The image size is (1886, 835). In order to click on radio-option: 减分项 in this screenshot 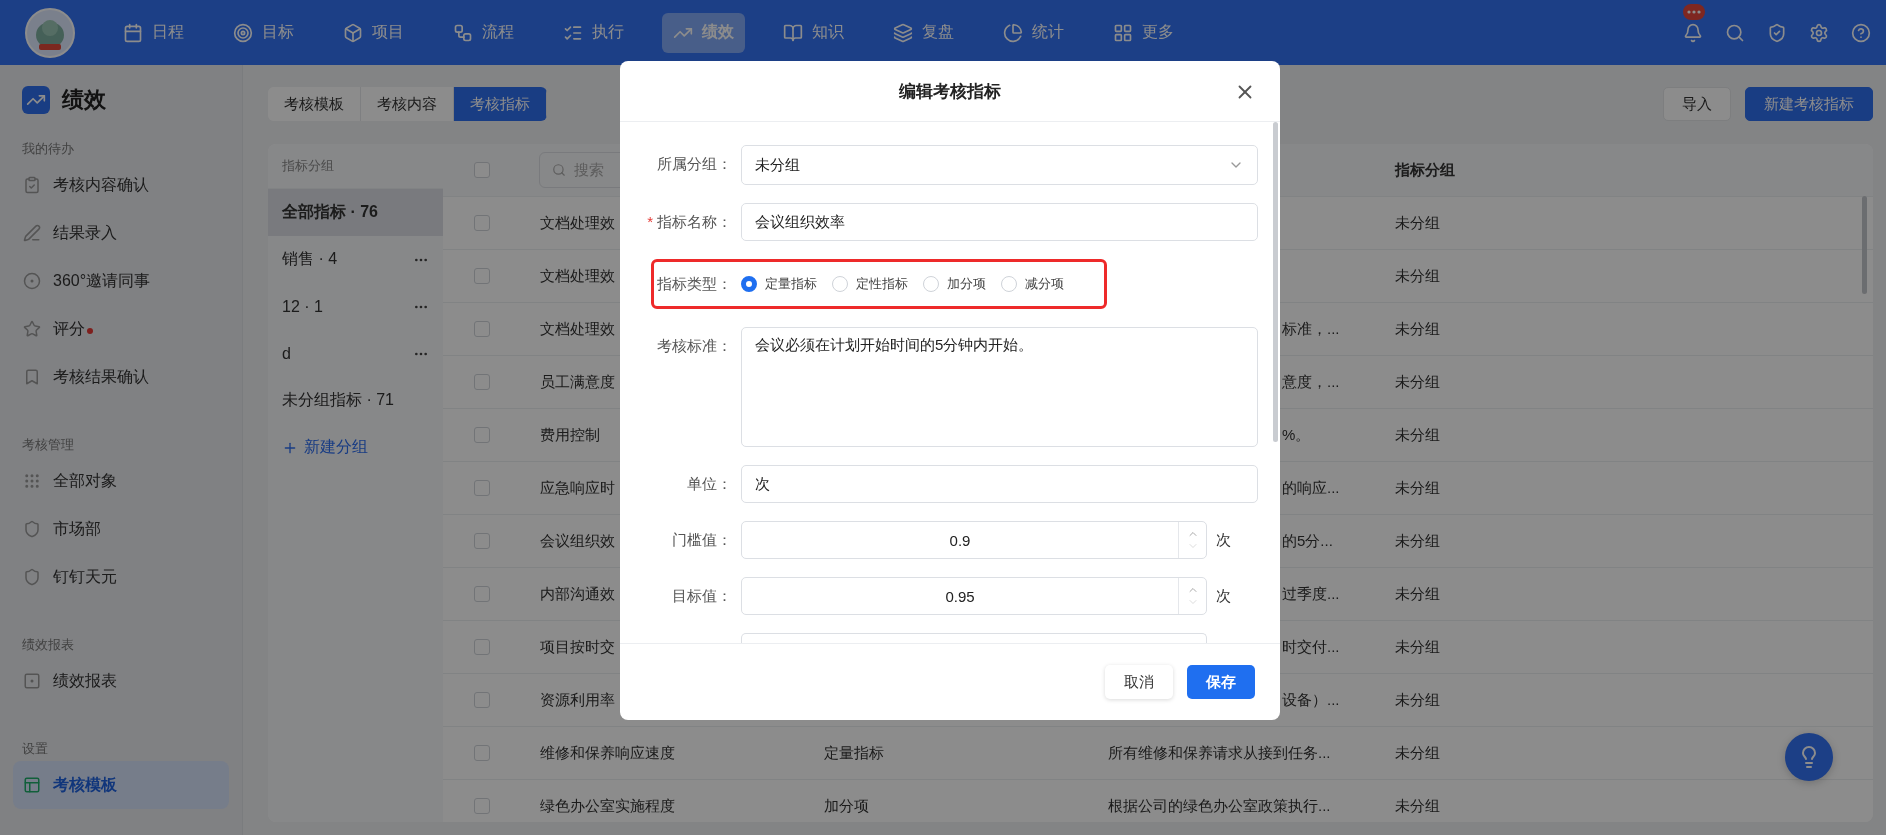, I will do `click(1032, 284)`.